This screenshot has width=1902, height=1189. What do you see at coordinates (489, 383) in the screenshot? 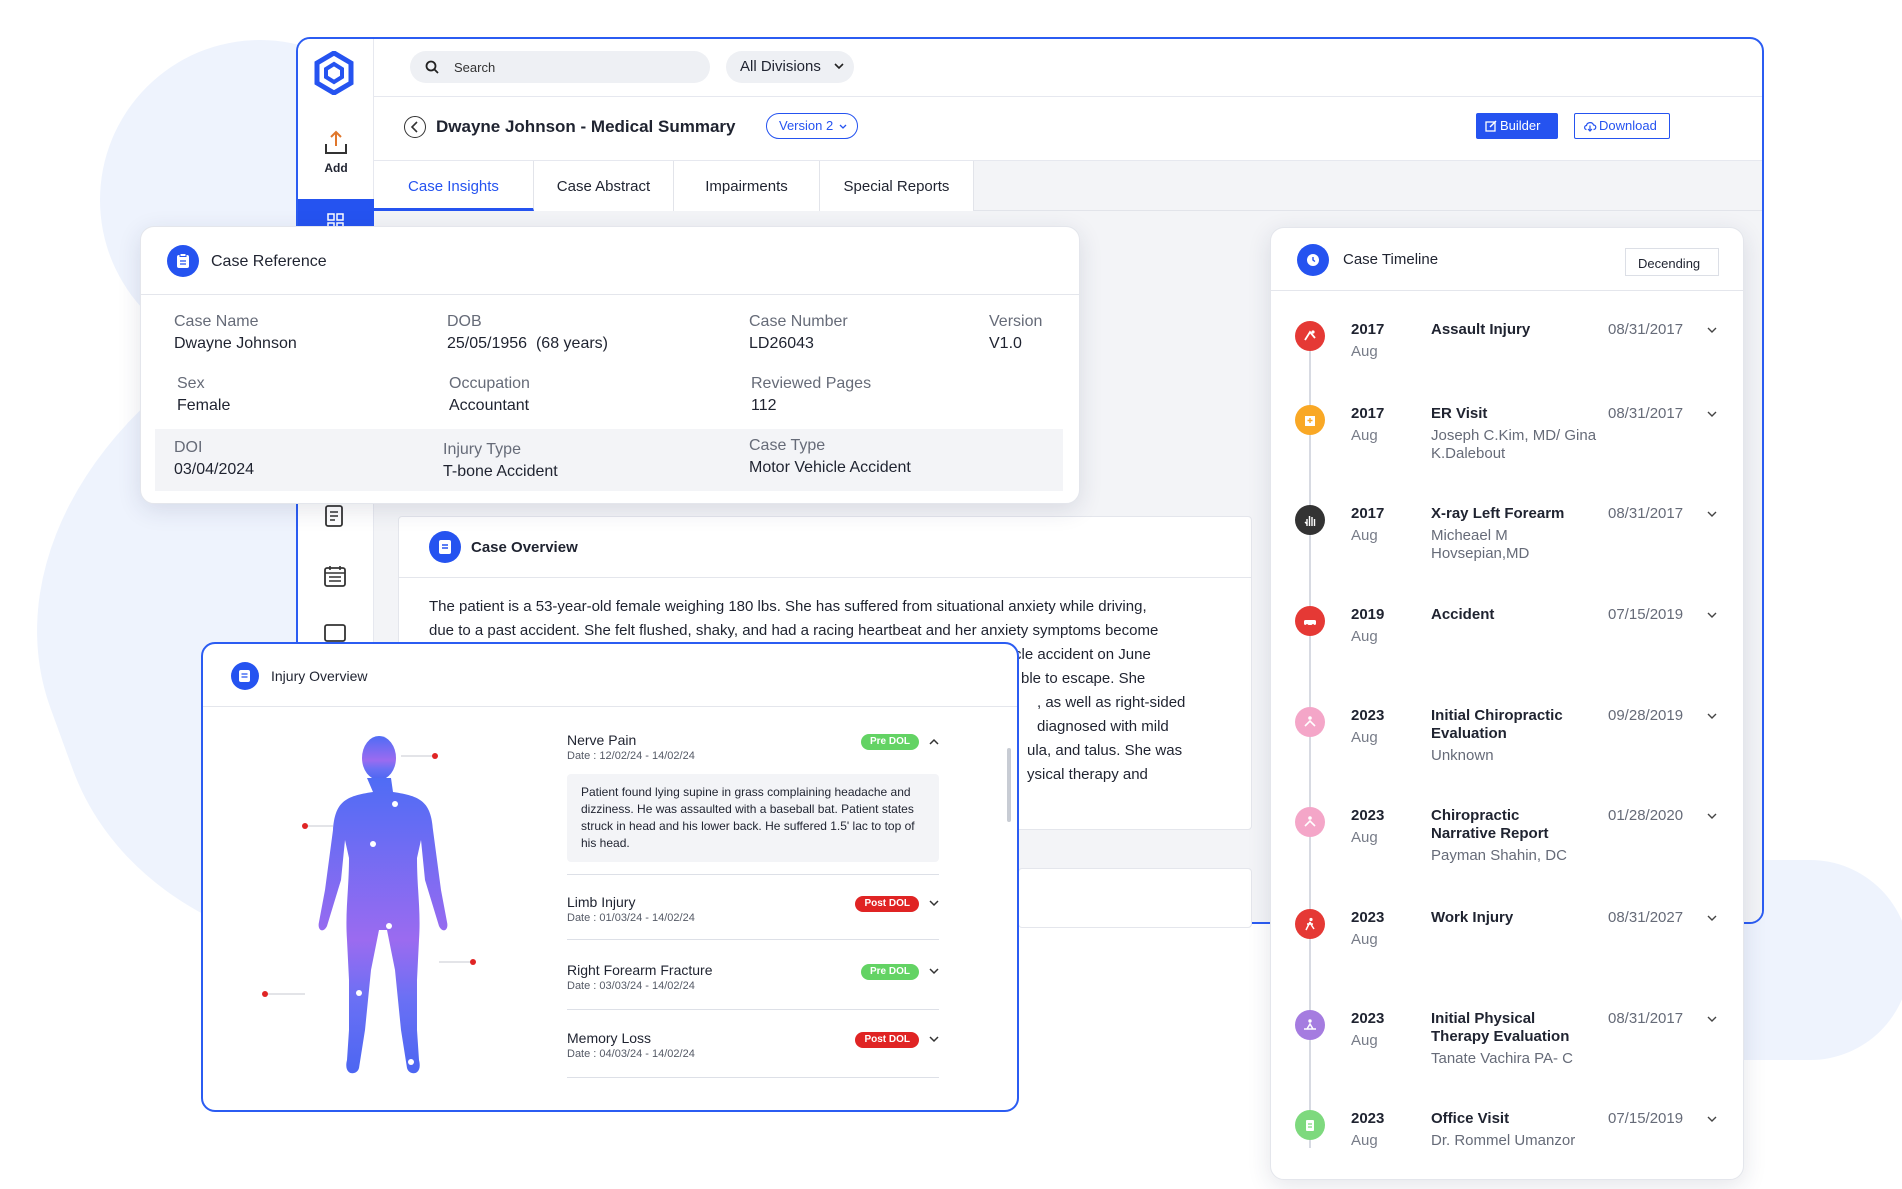
I see `field-label: Occupation` at bounding box center [489, 383].